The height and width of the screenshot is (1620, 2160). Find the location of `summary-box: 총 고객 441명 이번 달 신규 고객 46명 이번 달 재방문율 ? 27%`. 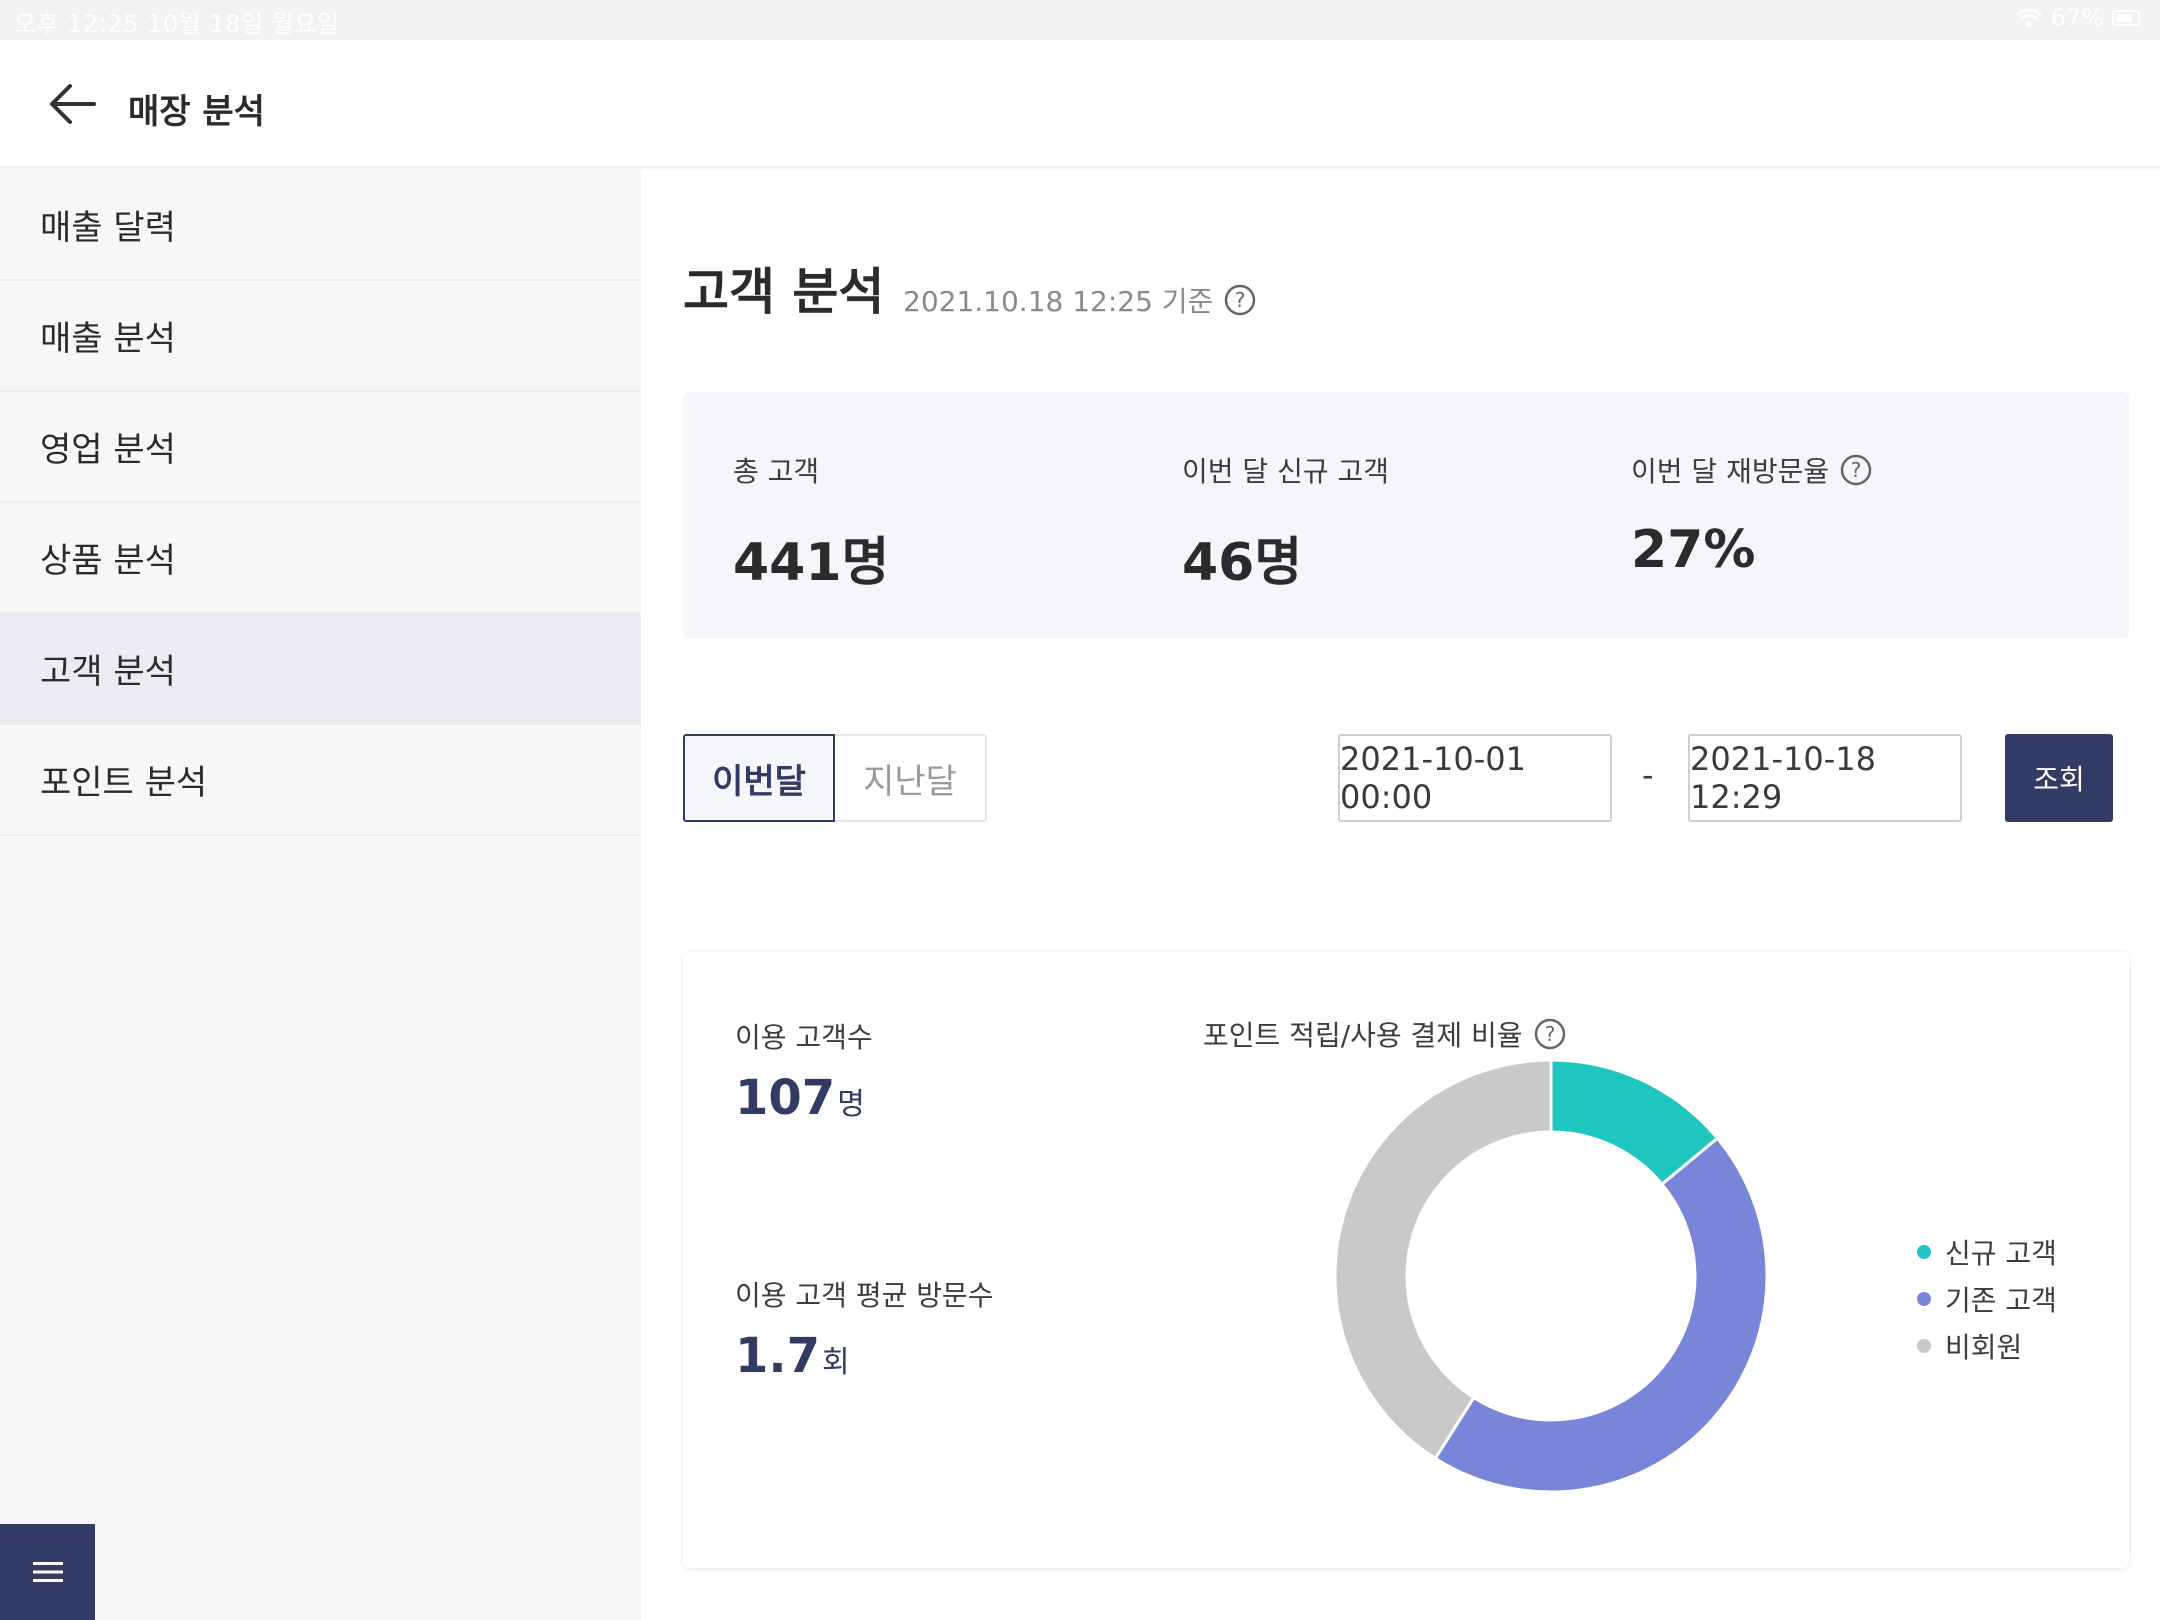

summary-box: 총 고객 441명 이번 달 신규 고객 46명 이번 달 재방문율 ? 27% is located at coordinates (1406, 515).